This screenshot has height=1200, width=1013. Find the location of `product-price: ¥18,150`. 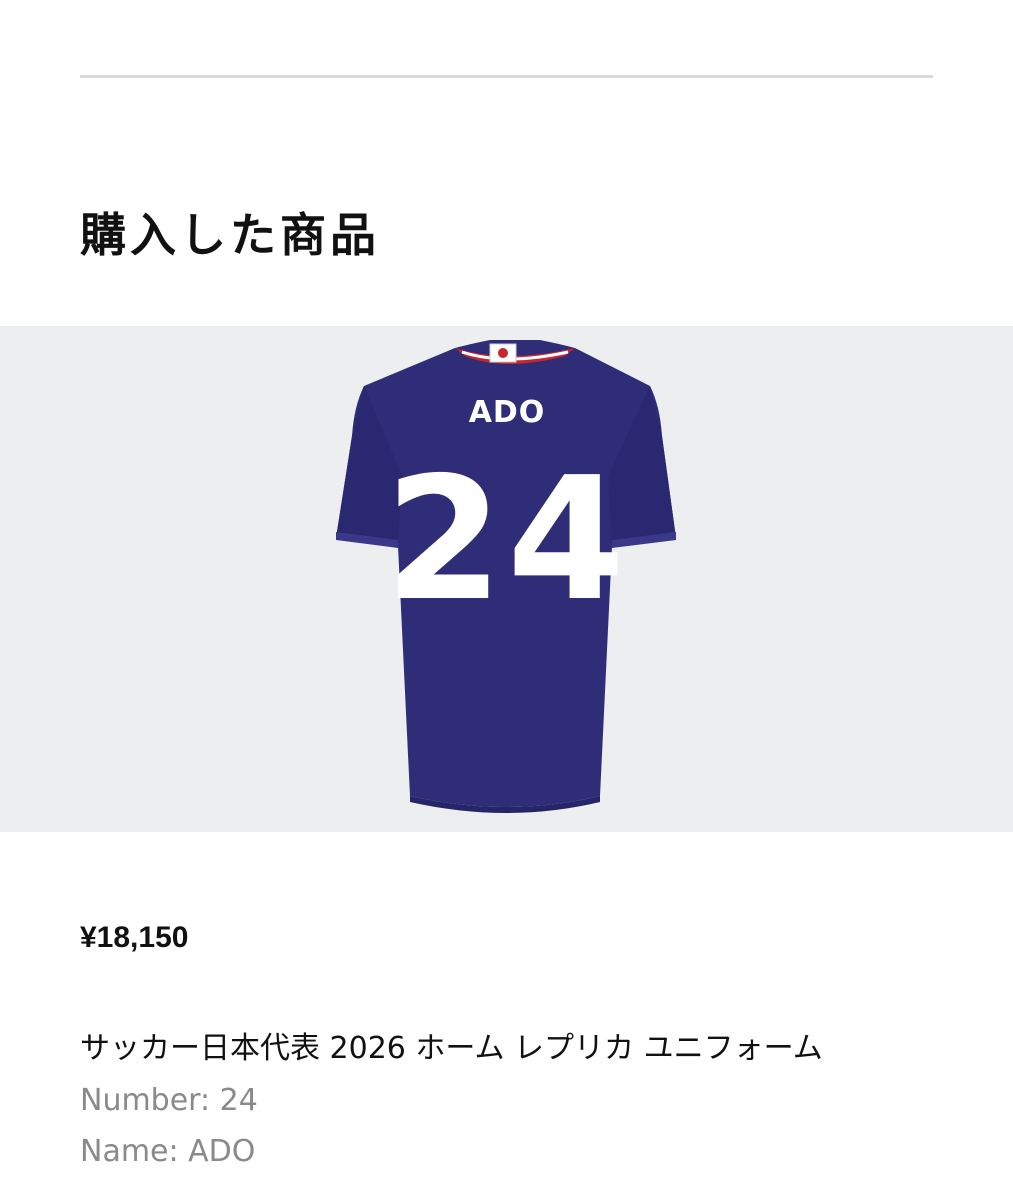

product-price: ¥18,150 is located at coordinates (134, 937).